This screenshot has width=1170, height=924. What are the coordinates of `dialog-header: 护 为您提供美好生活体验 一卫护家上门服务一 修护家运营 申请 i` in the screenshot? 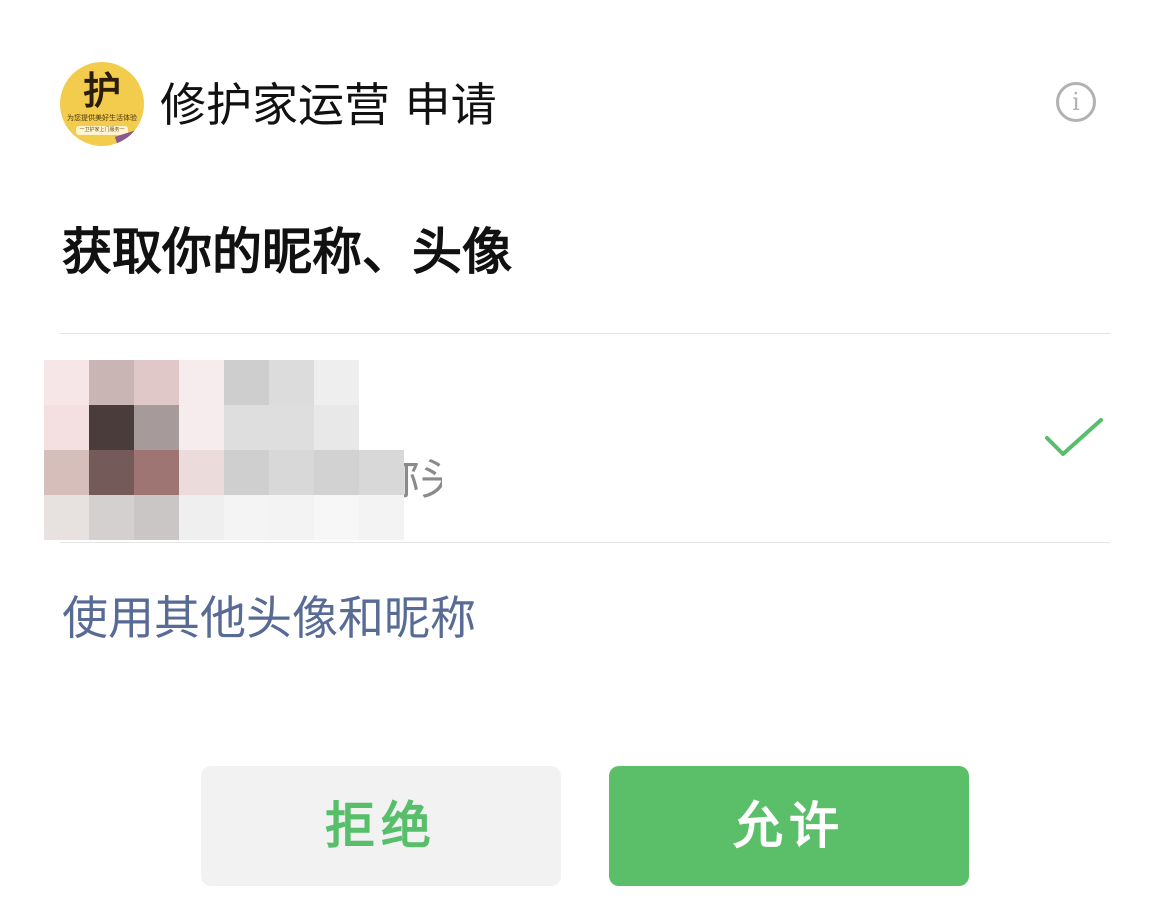 It's located at (585, 105).